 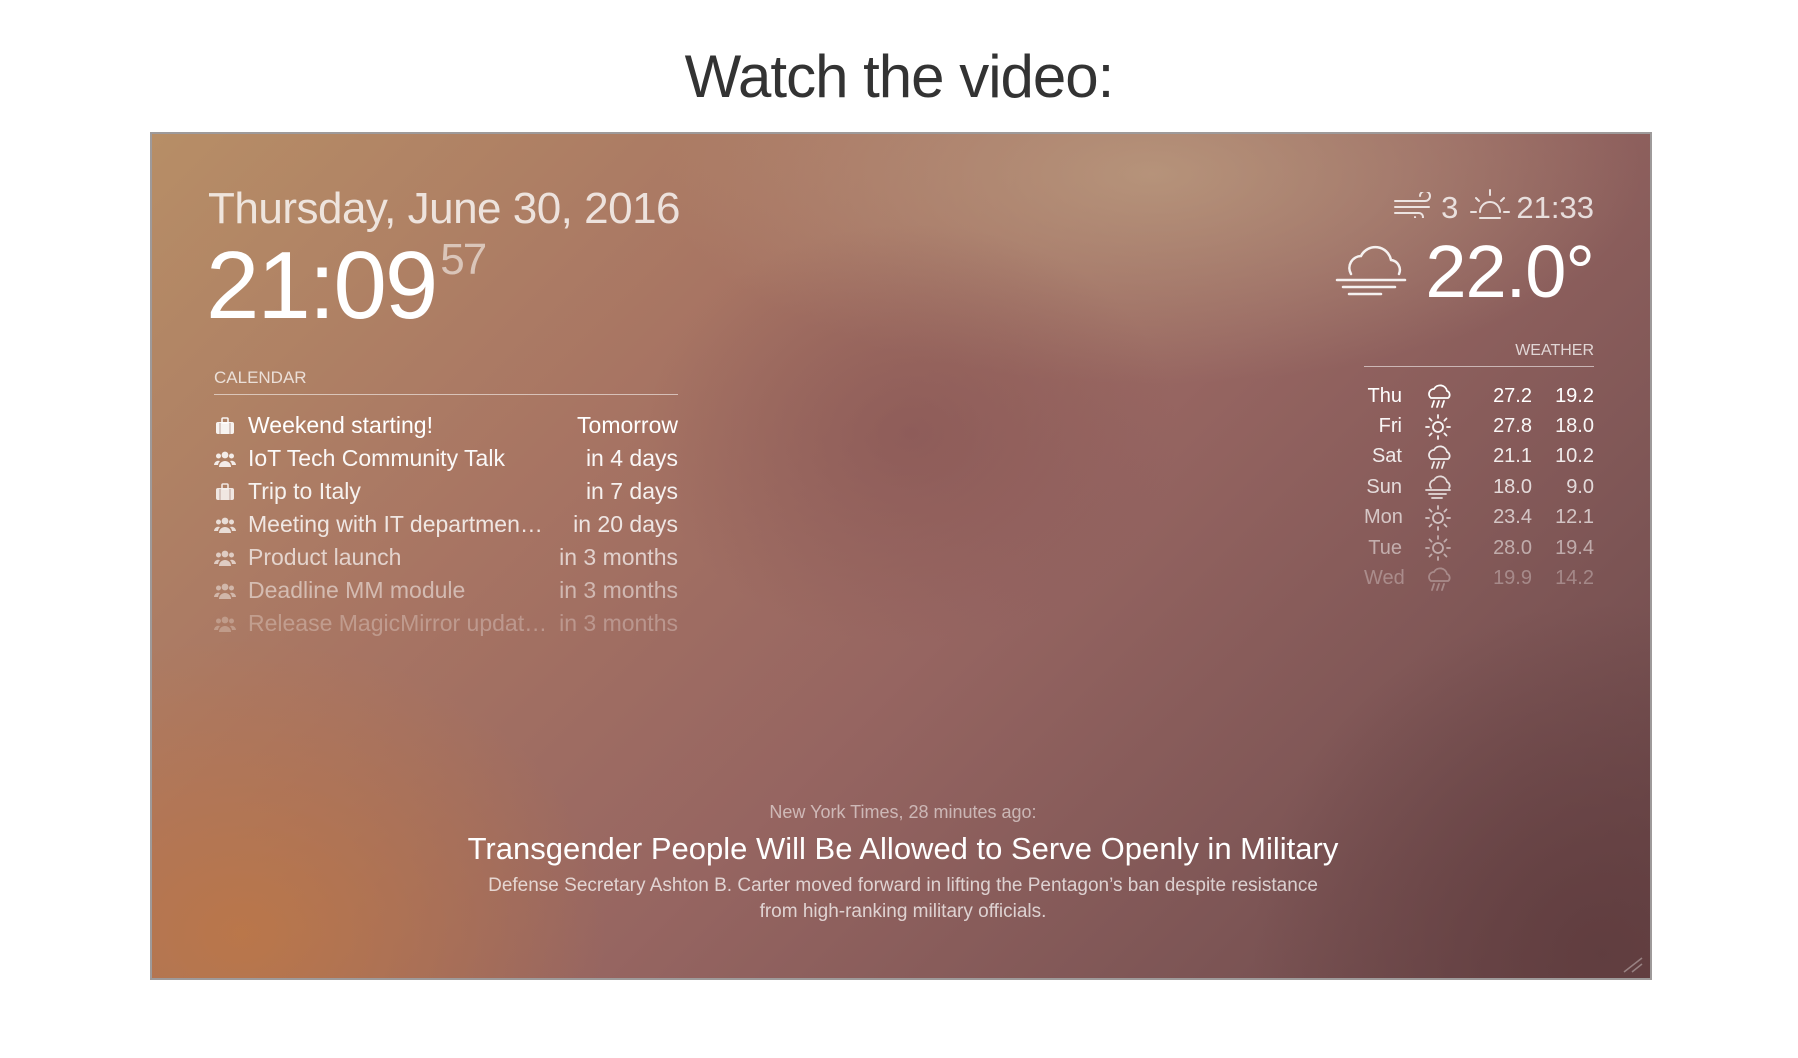 What do you see at coordinates (627, 425) in the screenshot?
I see `calendar-event-time: Tomorrow` at bounding box center [627, 425].